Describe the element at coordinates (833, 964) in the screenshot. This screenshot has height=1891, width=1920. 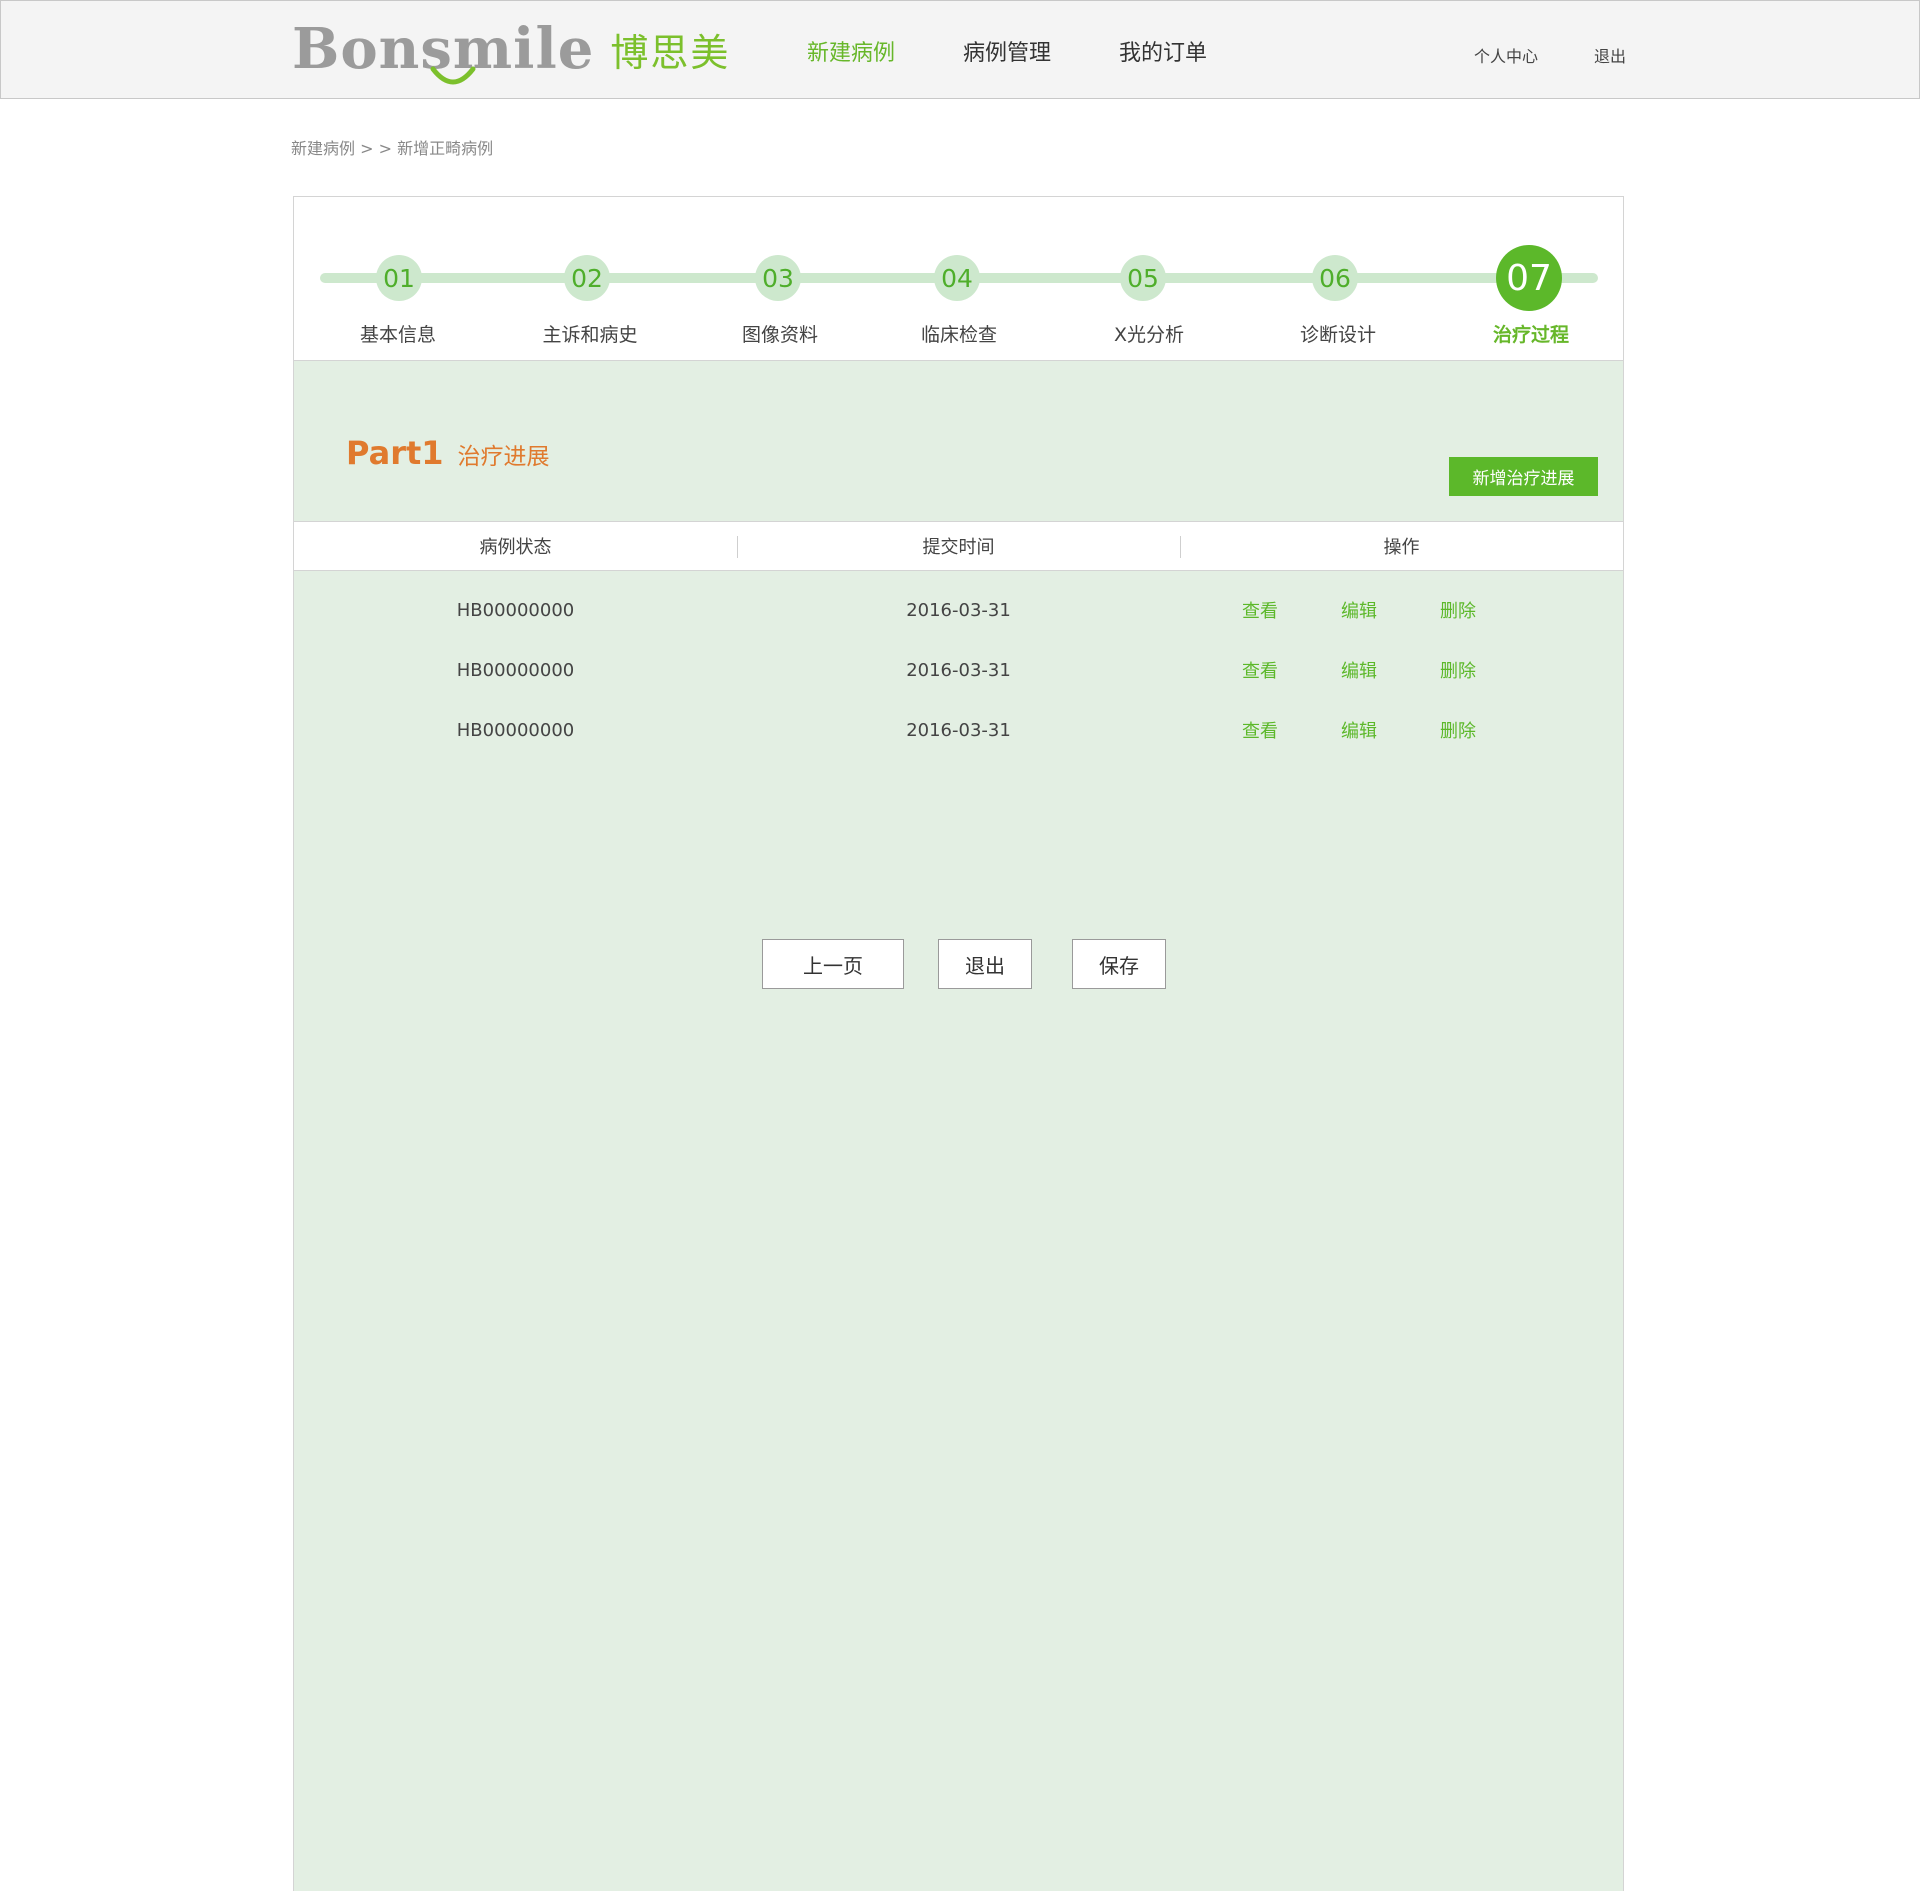
I see `previous-page-button: 上一页` at that location.